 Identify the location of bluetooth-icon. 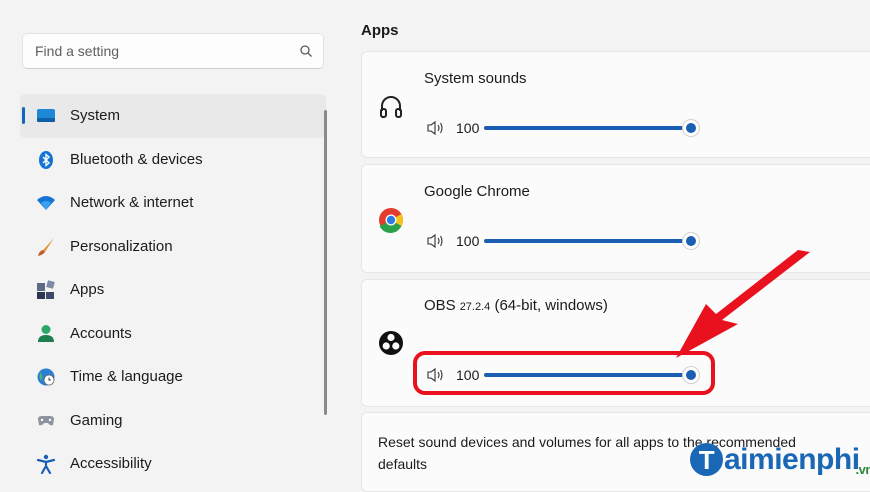
(46, 159).